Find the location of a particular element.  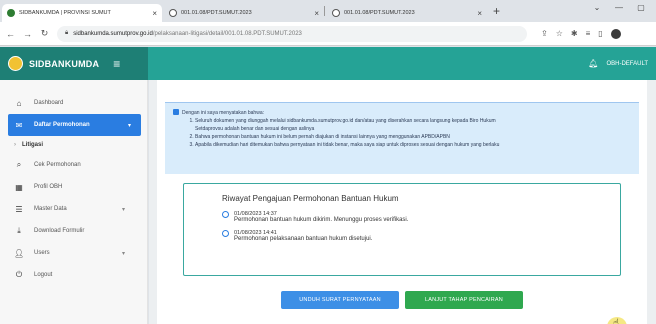

user-menu: OBH-DEFAULT is located at coordinates (627, 64).